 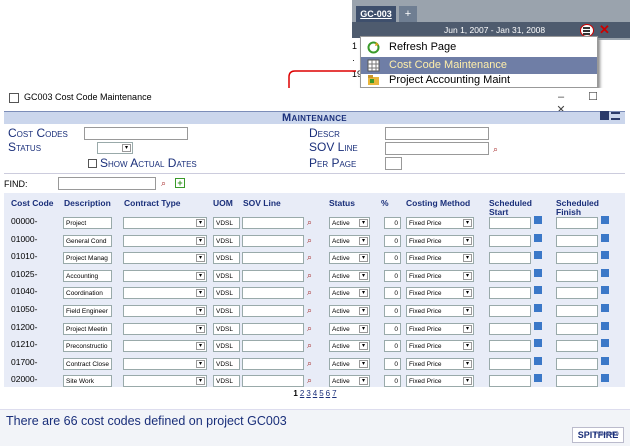 I want to click on close-icon: ✕, so click(x=604, y=30).